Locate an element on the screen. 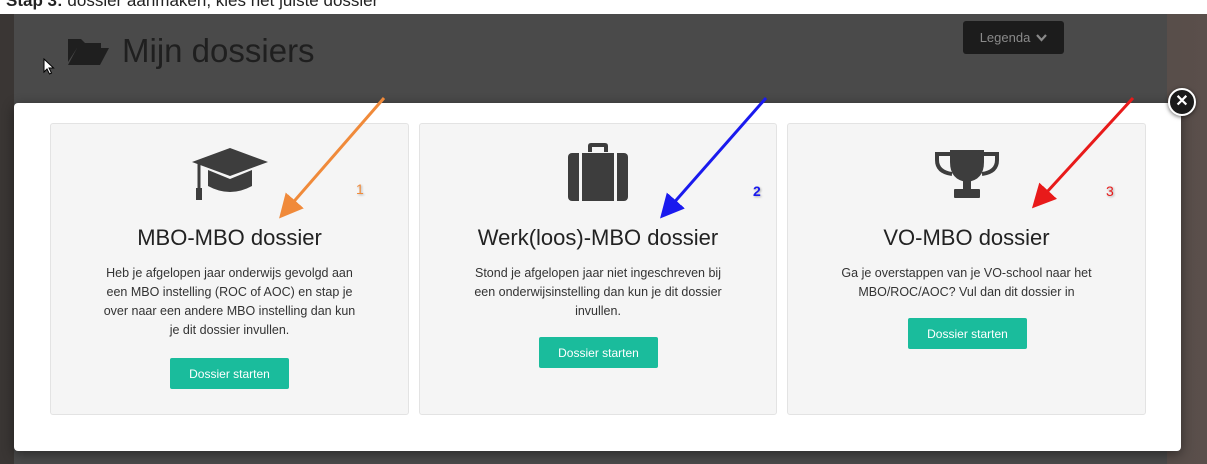 This screenshot has height=464, width=1207. legend-button: Legenda is located at coordinates (1013, 37).